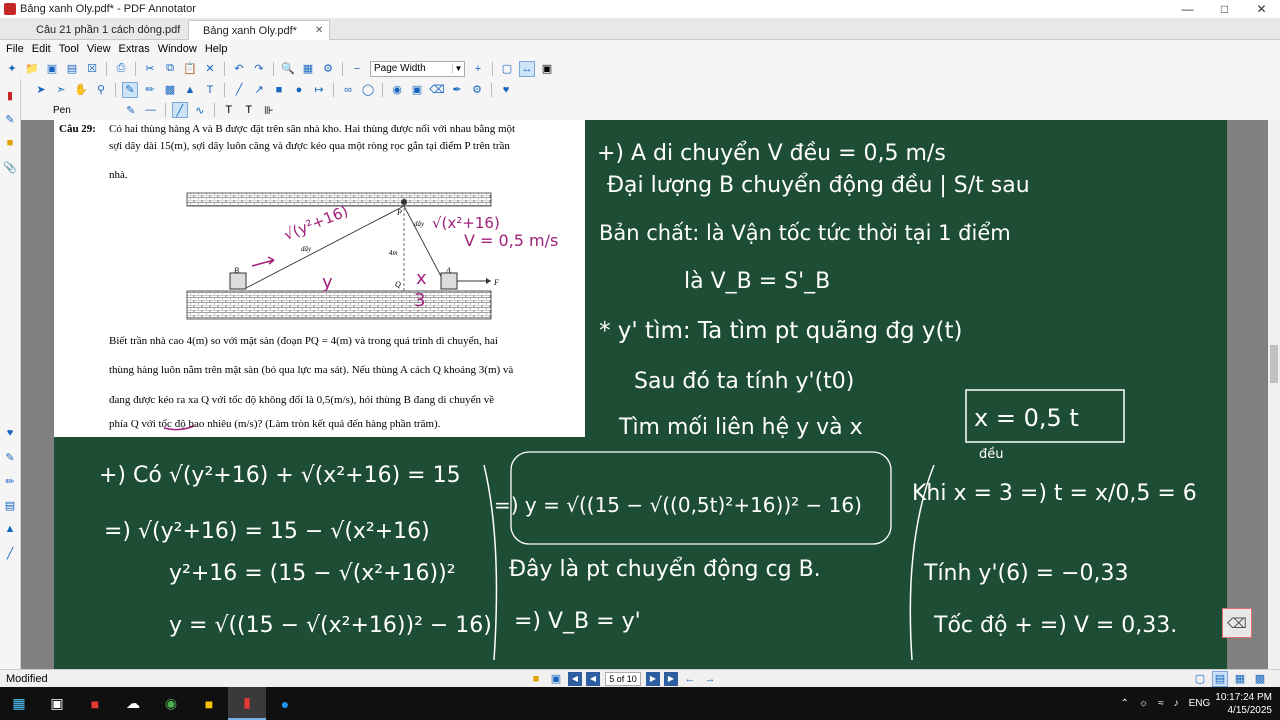 The width and height of the screenshot is (1280, 720). What do you see at coordinates (10, 143) in the screenshot?
I see `folder-icon: ■` at bounding box center [10, 143].